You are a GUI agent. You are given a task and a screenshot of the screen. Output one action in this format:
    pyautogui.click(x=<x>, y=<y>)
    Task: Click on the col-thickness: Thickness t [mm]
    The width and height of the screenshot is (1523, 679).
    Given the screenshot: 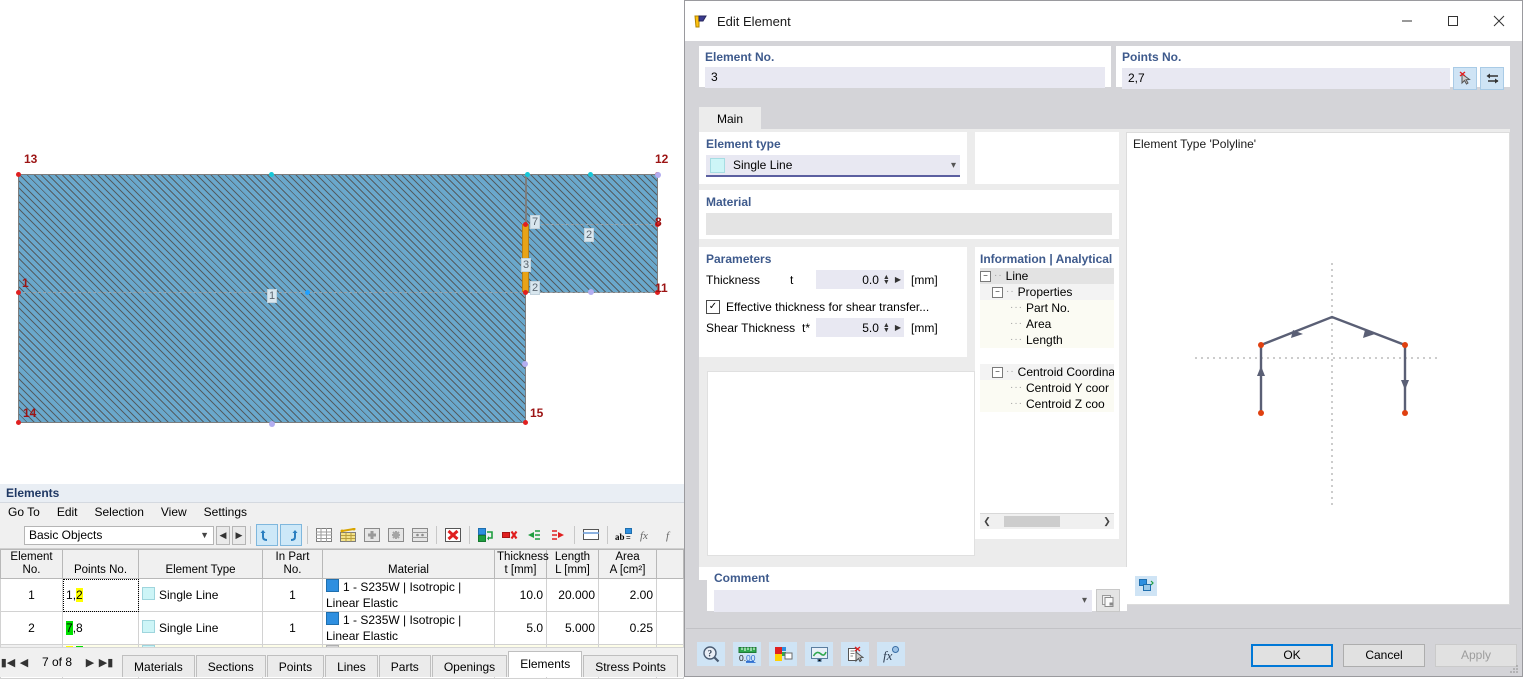 What is the action you would take?
    pyautogui.click(x=521, y=564)
    